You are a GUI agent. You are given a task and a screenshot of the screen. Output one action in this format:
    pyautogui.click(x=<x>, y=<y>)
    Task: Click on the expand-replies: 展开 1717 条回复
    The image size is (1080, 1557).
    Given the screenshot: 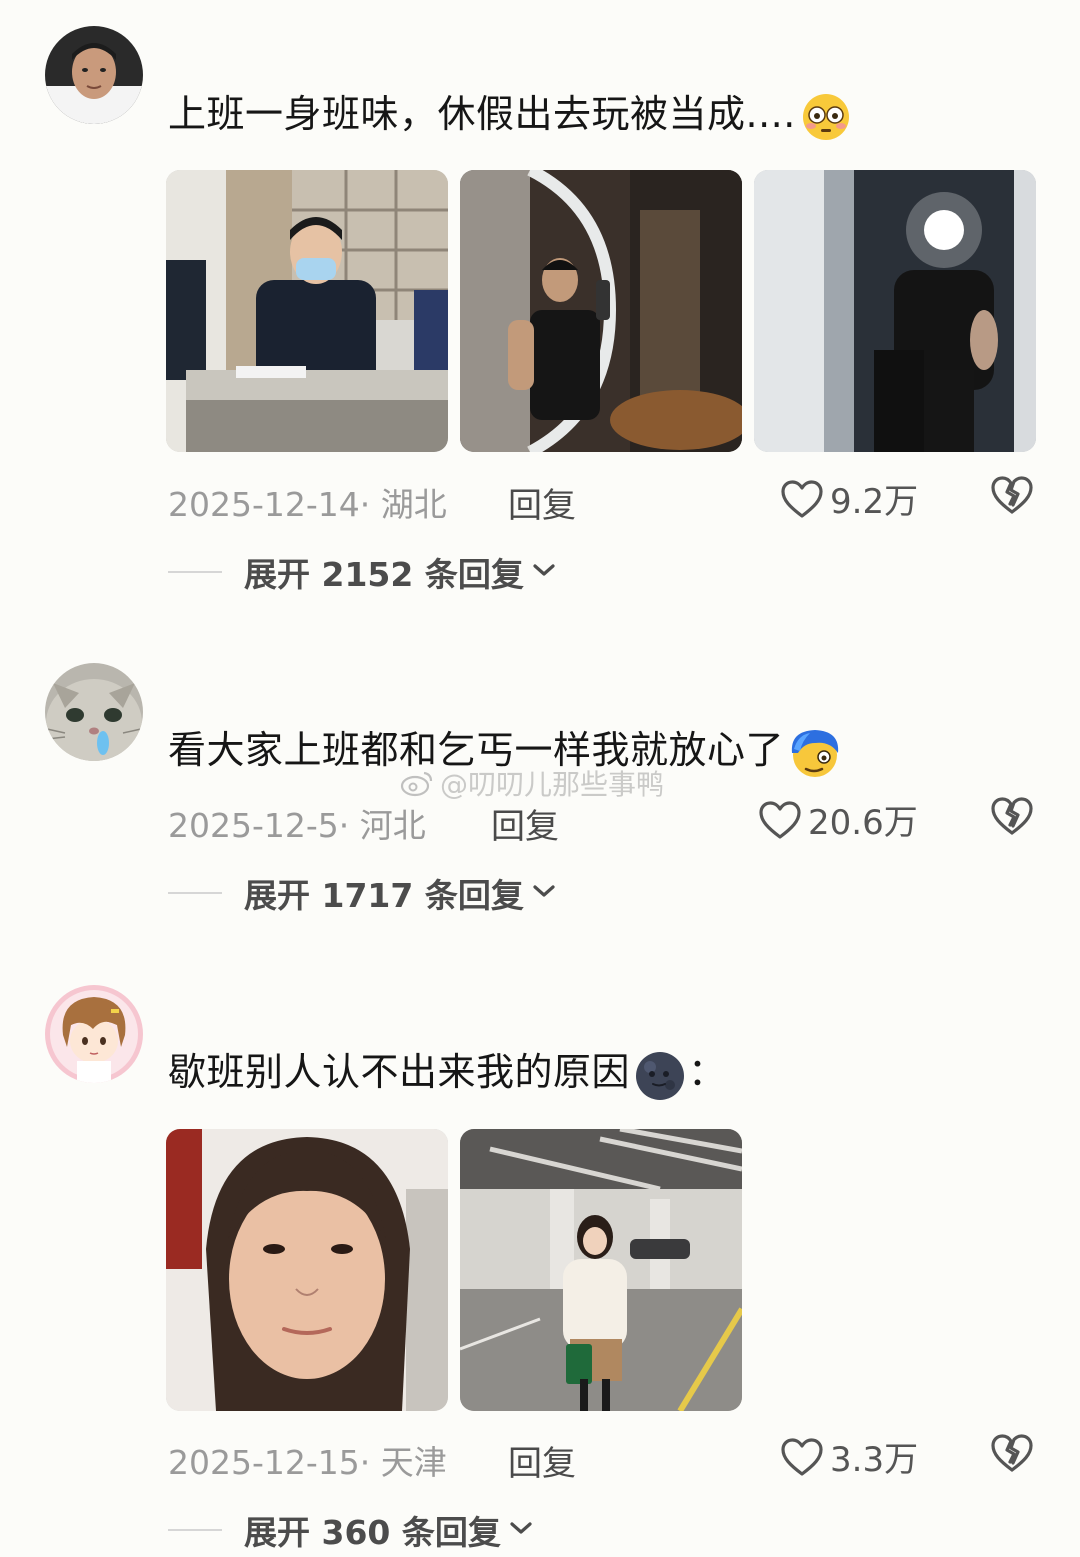 What is the action you would take?
    pyautogui.click(x=362, y=893)
    